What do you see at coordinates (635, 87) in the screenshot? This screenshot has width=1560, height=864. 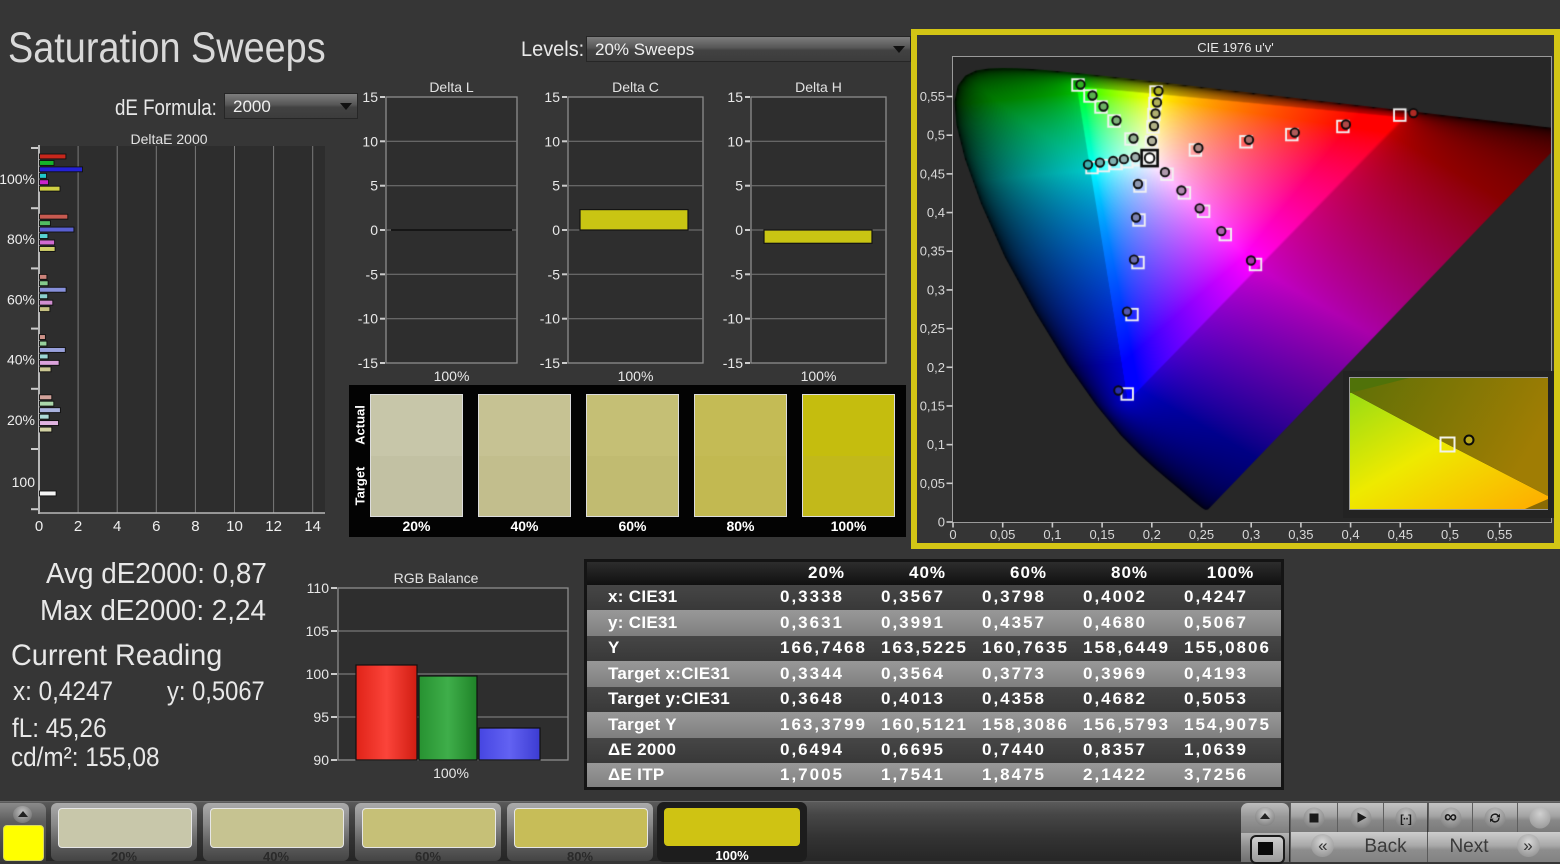 I see `svg-text: Delta C` at bounding box center [635, 87].